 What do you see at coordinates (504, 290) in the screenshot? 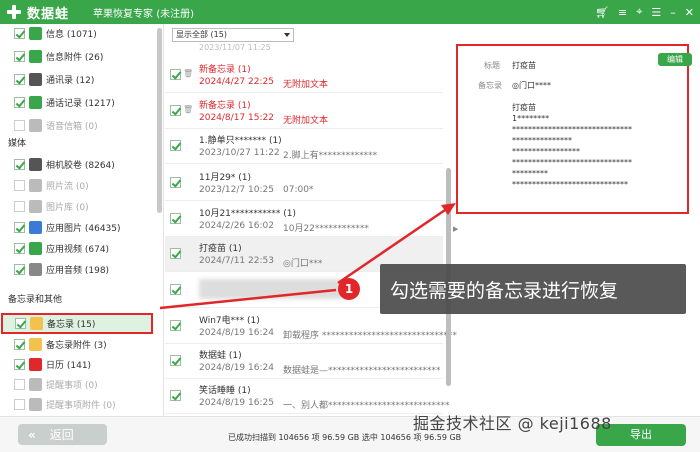
I see `callout-text: 勾选需要的备忘录进行恢复` at bounding box center [504, 290].